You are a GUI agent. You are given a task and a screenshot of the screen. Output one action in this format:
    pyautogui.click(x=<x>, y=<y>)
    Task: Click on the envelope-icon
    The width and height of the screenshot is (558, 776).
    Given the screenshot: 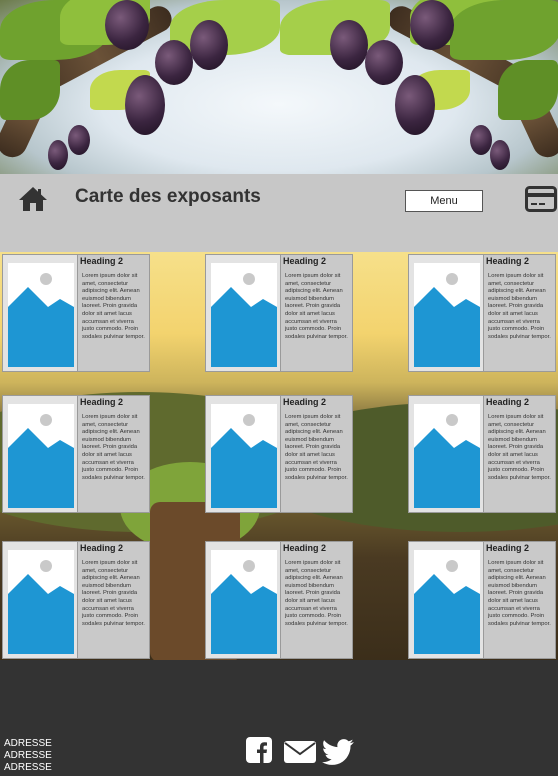 What is the action you would take?
    pyautogui.click(x=300, y=752)
    